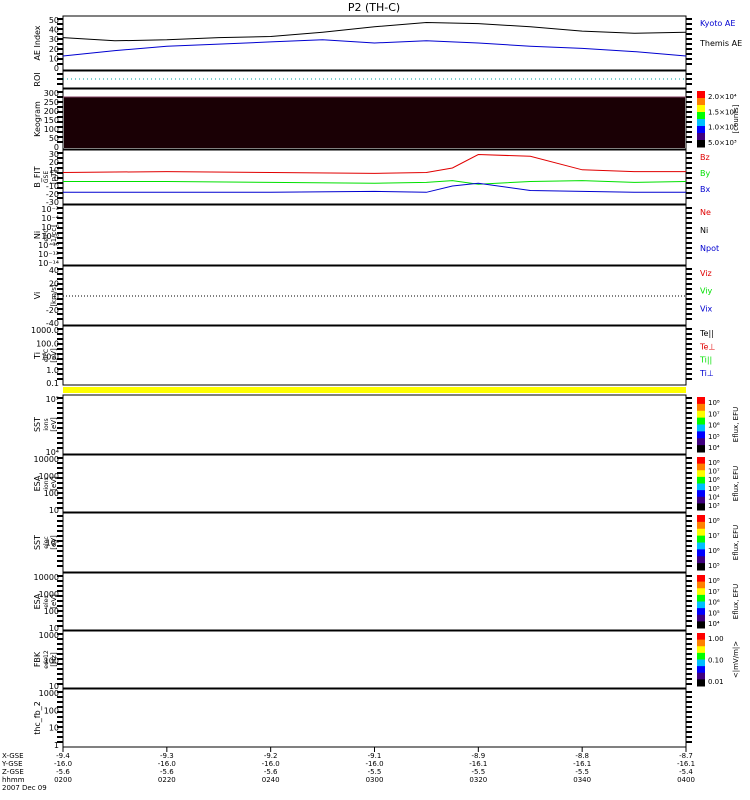  Describe the element at coordinates (714, 497) in the screenshot. I see `colorbar-label: 10⁴` at that location.